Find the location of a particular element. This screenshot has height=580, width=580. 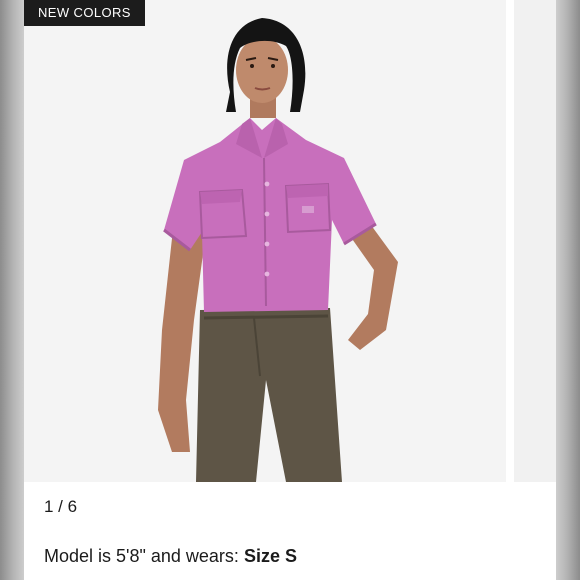

carousel-divider is located at coordinates (510, 241).